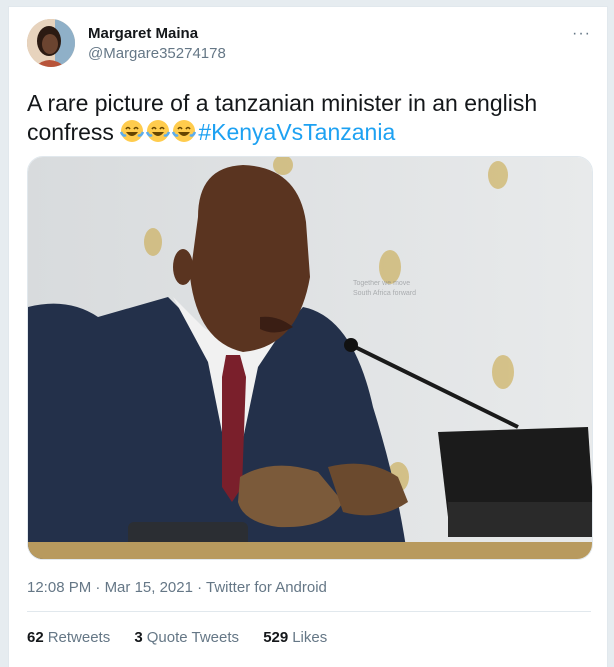  What do you see at coordinates (157, 54) in the screenshot?
I see `user-handle: @Margare35274178` at bounding box center [157, 54].